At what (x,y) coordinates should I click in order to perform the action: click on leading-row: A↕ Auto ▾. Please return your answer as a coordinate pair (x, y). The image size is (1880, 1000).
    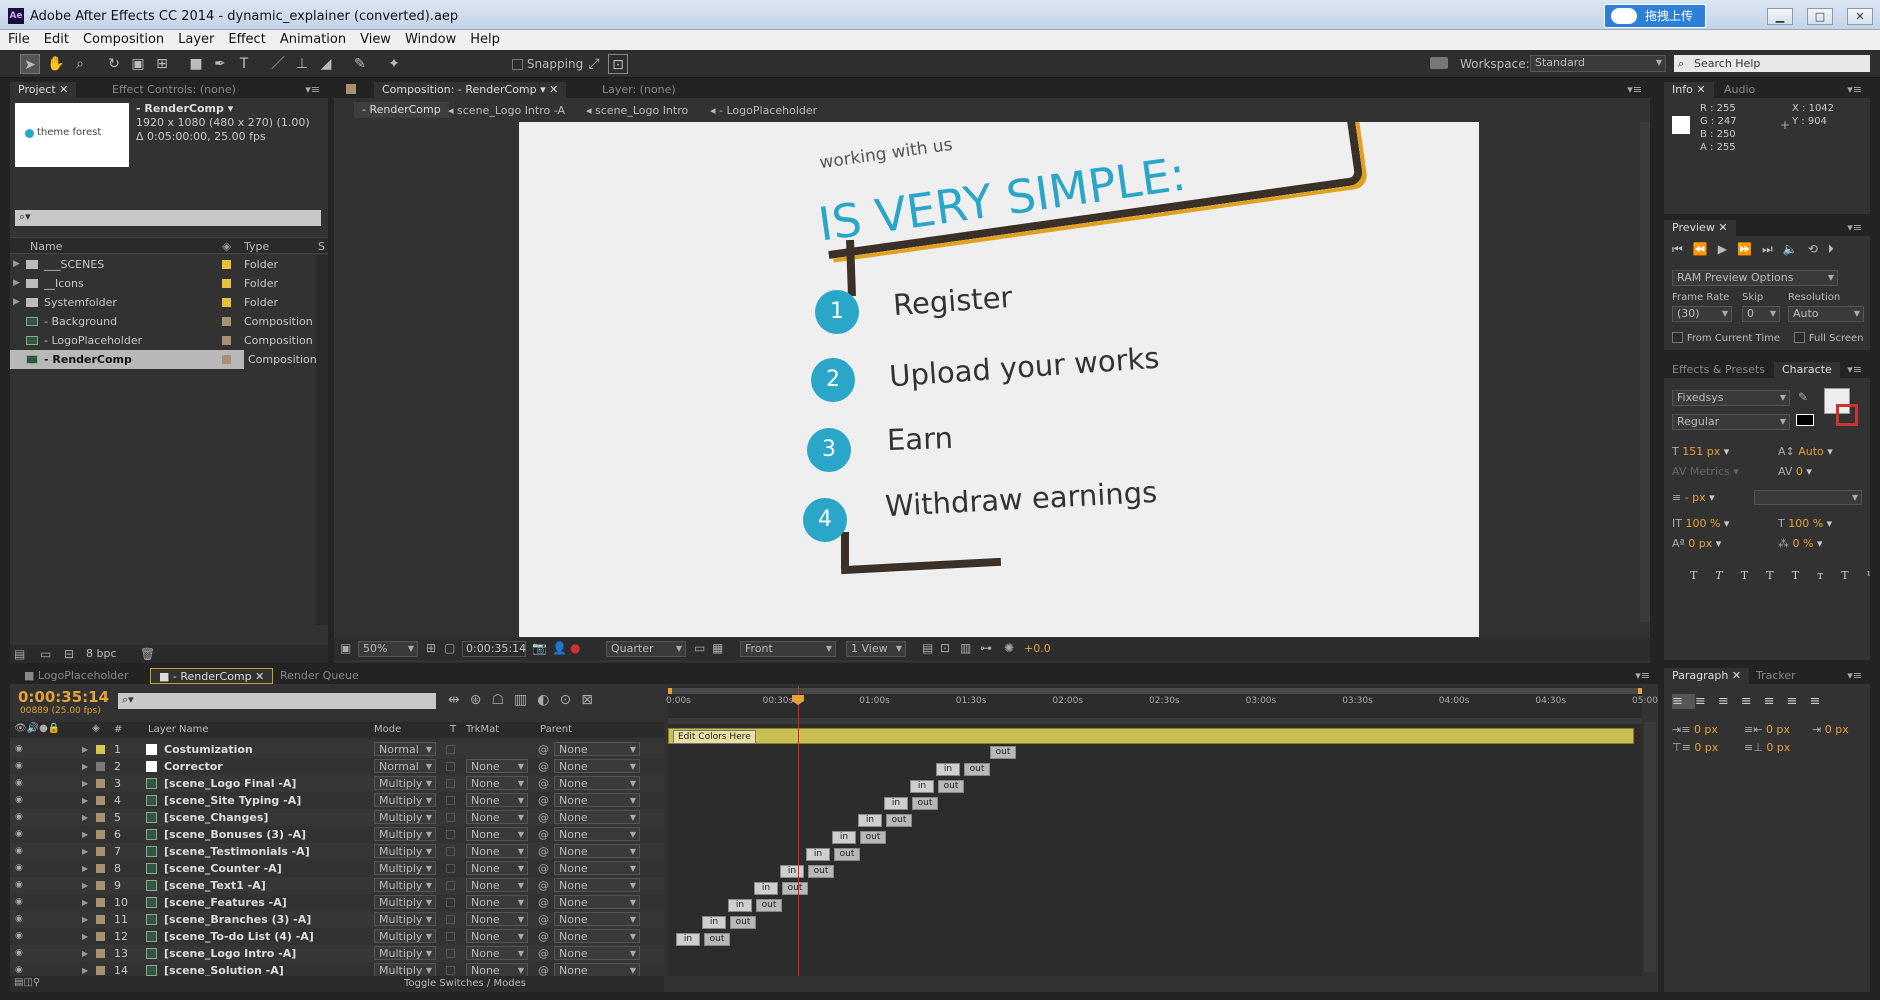
    Looking at the image, I should click on (1805, 452).